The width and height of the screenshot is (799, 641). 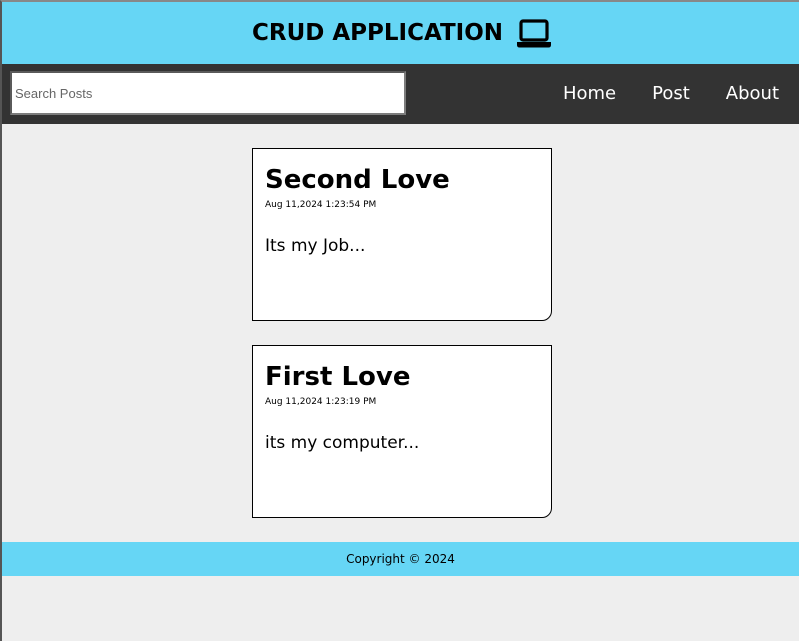 I want to click on search-posts-input, so click(x=208, y=93).